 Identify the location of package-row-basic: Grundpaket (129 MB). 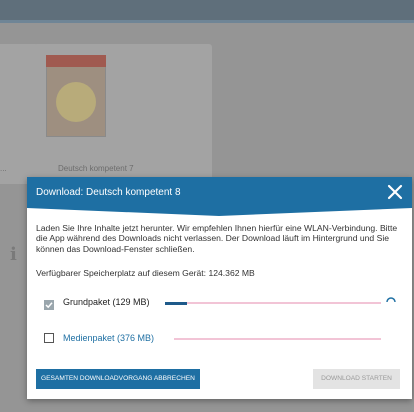
(219, 303).